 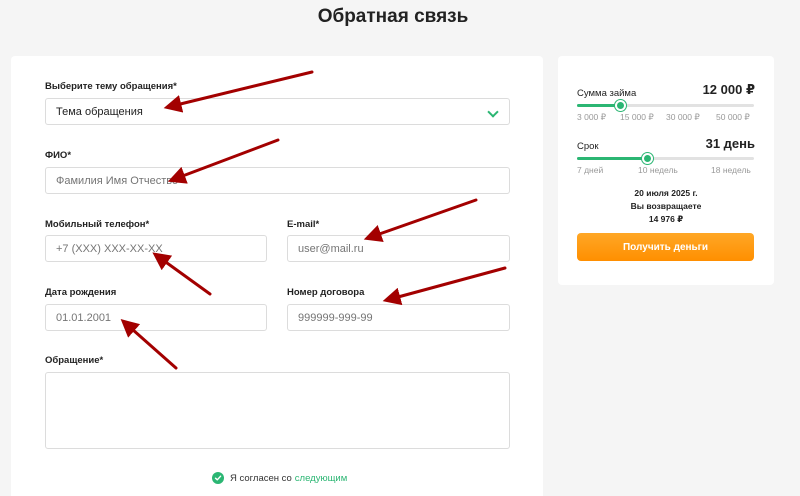 I want to click on get-money-button: Получить деньги, so click(x=665, y=247).